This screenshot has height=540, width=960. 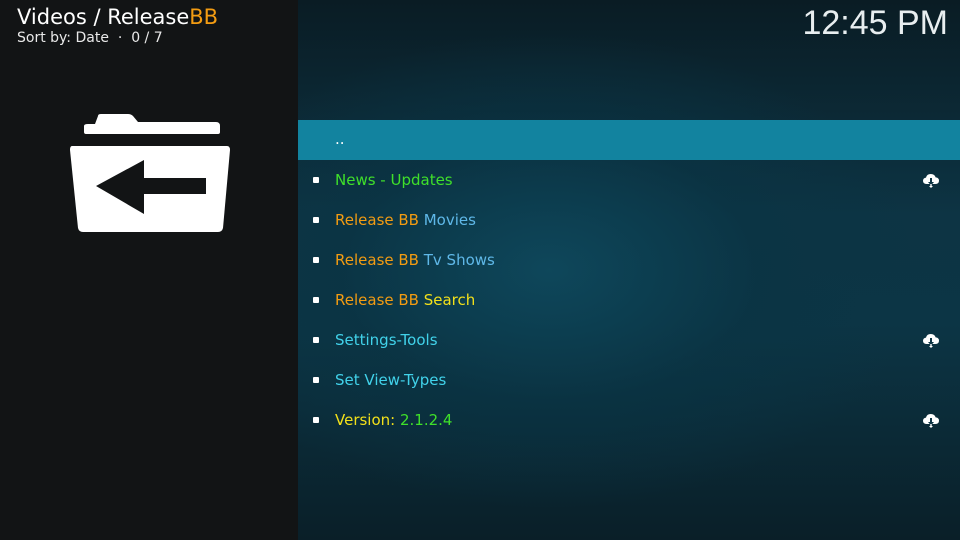 I want to click on list-item: Release BB Movies, so click(x=629, y=220).